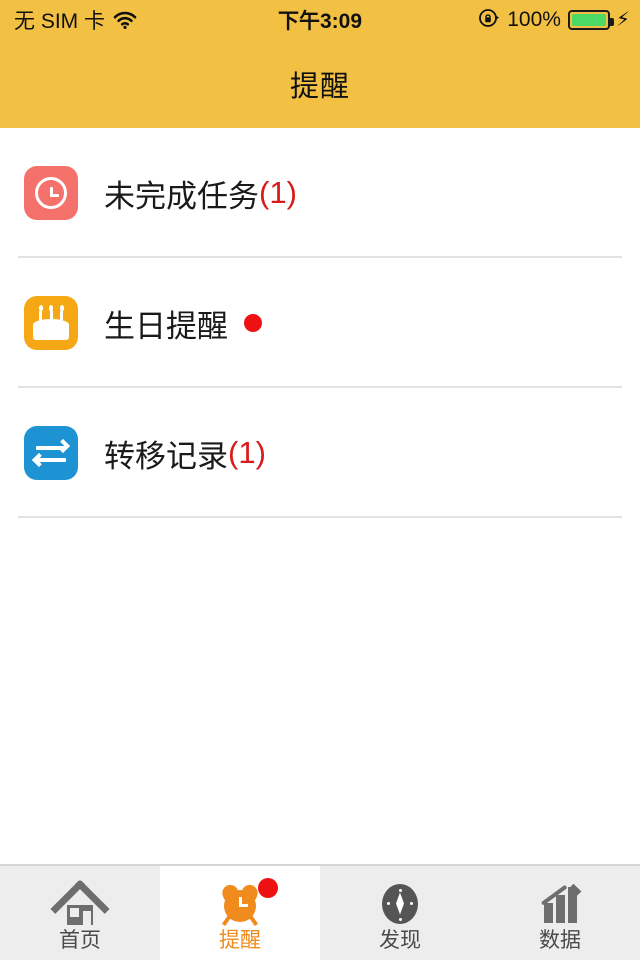 This screenshot has width=640, height=960. I want to click on tab-reminder: 提醒, so click(240, 913).